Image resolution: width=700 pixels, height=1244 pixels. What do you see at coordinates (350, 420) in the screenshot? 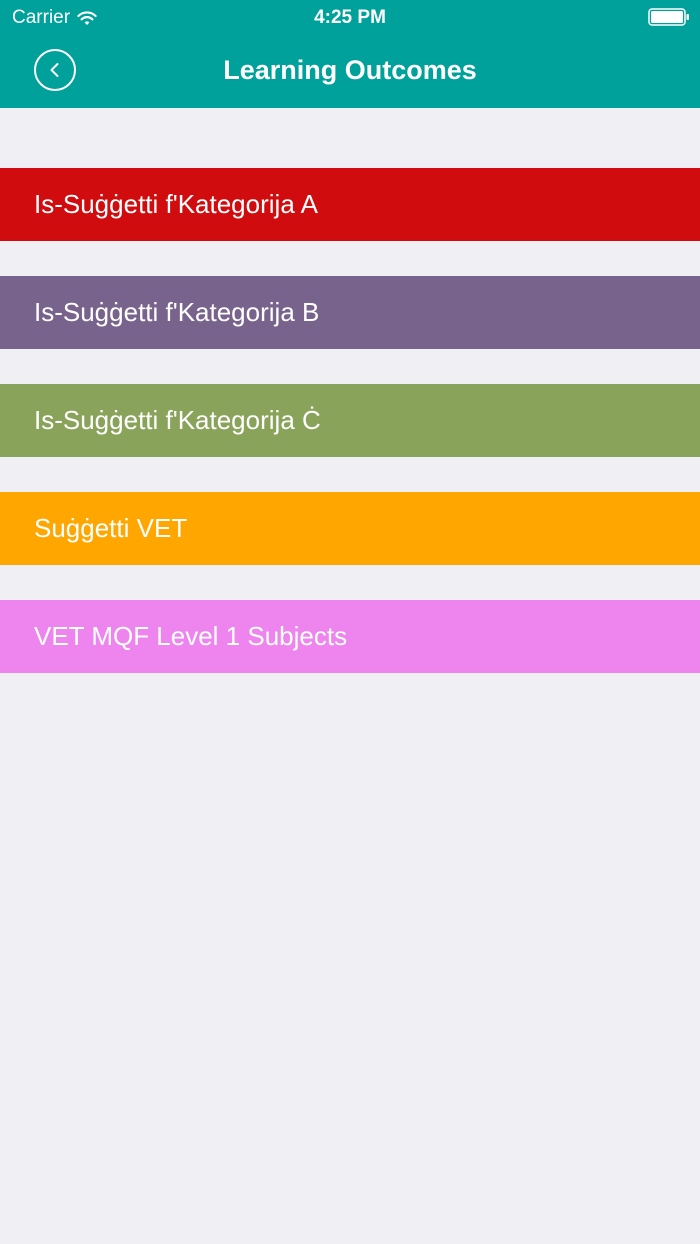
I see `category-item-c: Is-Suġġetti f'Kategorija Ċ` at bounding box center [350, 420].